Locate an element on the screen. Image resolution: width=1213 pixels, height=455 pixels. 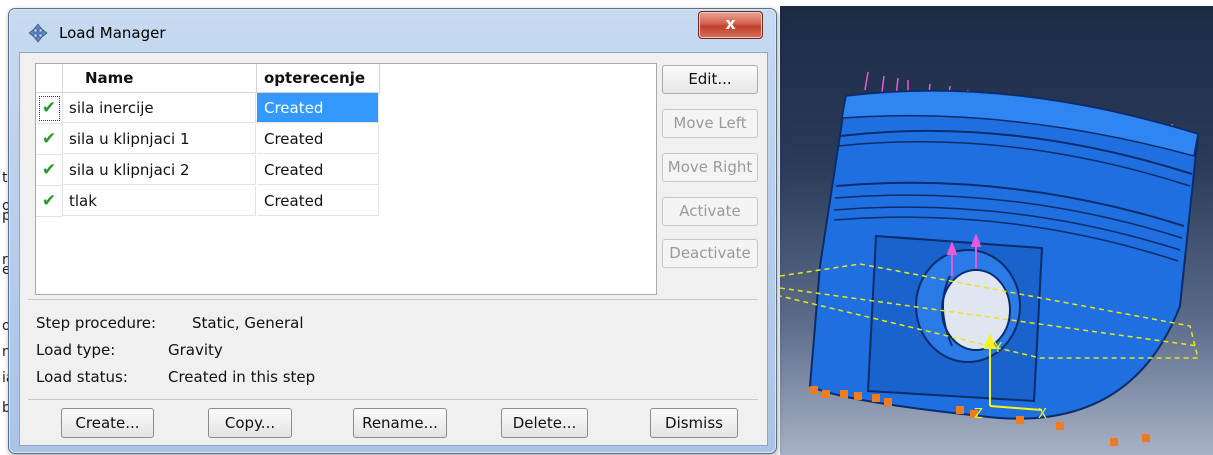
load-type-label: Load type: is located at coordinates (76, 350).